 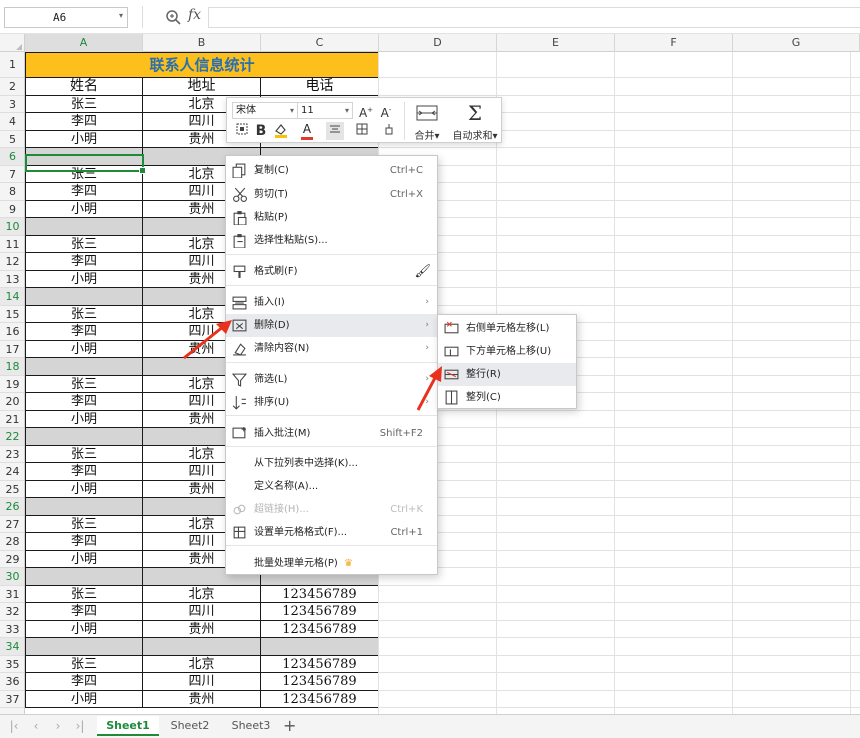 I want to click on row-header-5: 5, so click(x=12, y=139).